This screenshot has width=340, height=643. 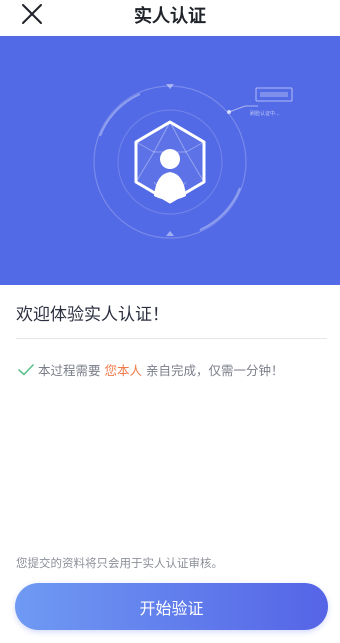 I want to click on page-title: 实人认证, so click(x=170, y=16).